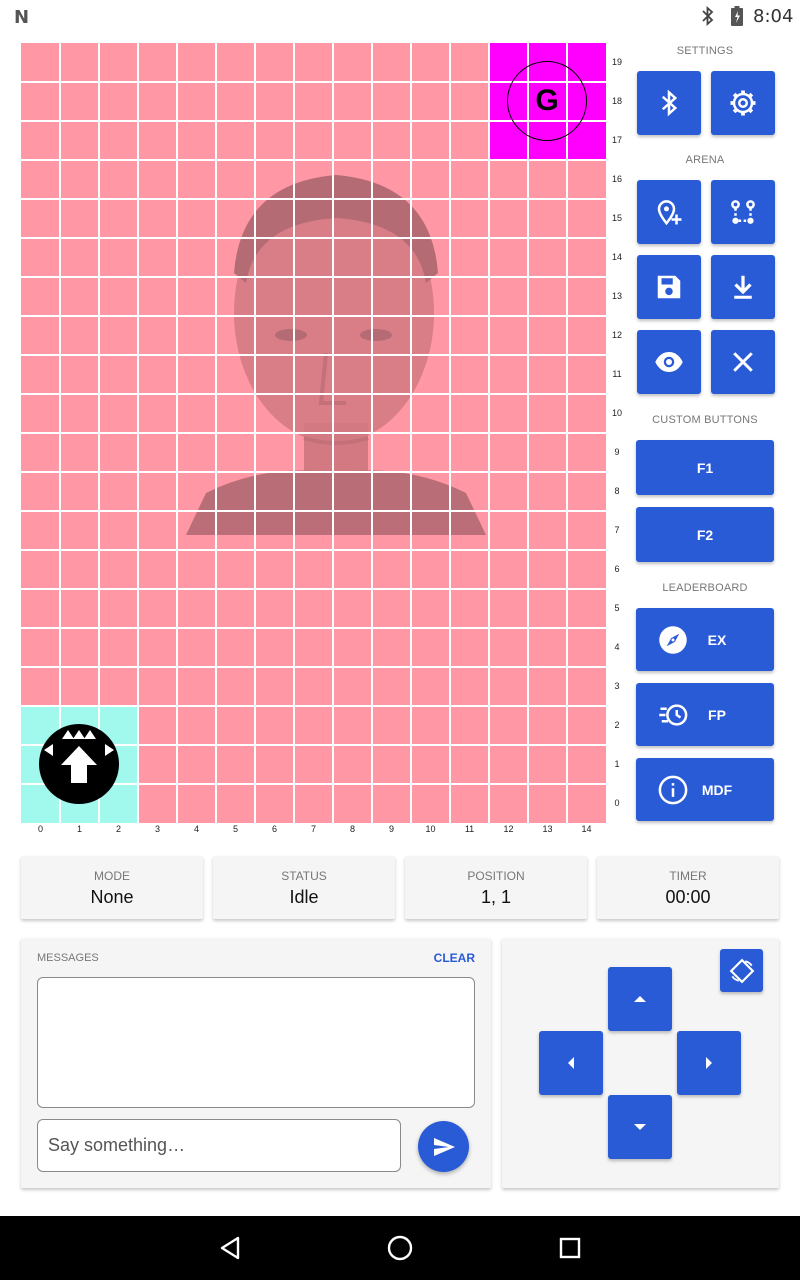 This screenshot has width=800, height=1280. Describe the element at coordinates (617, 491) in the screenshot. I see `y-tick: 8` at that location.